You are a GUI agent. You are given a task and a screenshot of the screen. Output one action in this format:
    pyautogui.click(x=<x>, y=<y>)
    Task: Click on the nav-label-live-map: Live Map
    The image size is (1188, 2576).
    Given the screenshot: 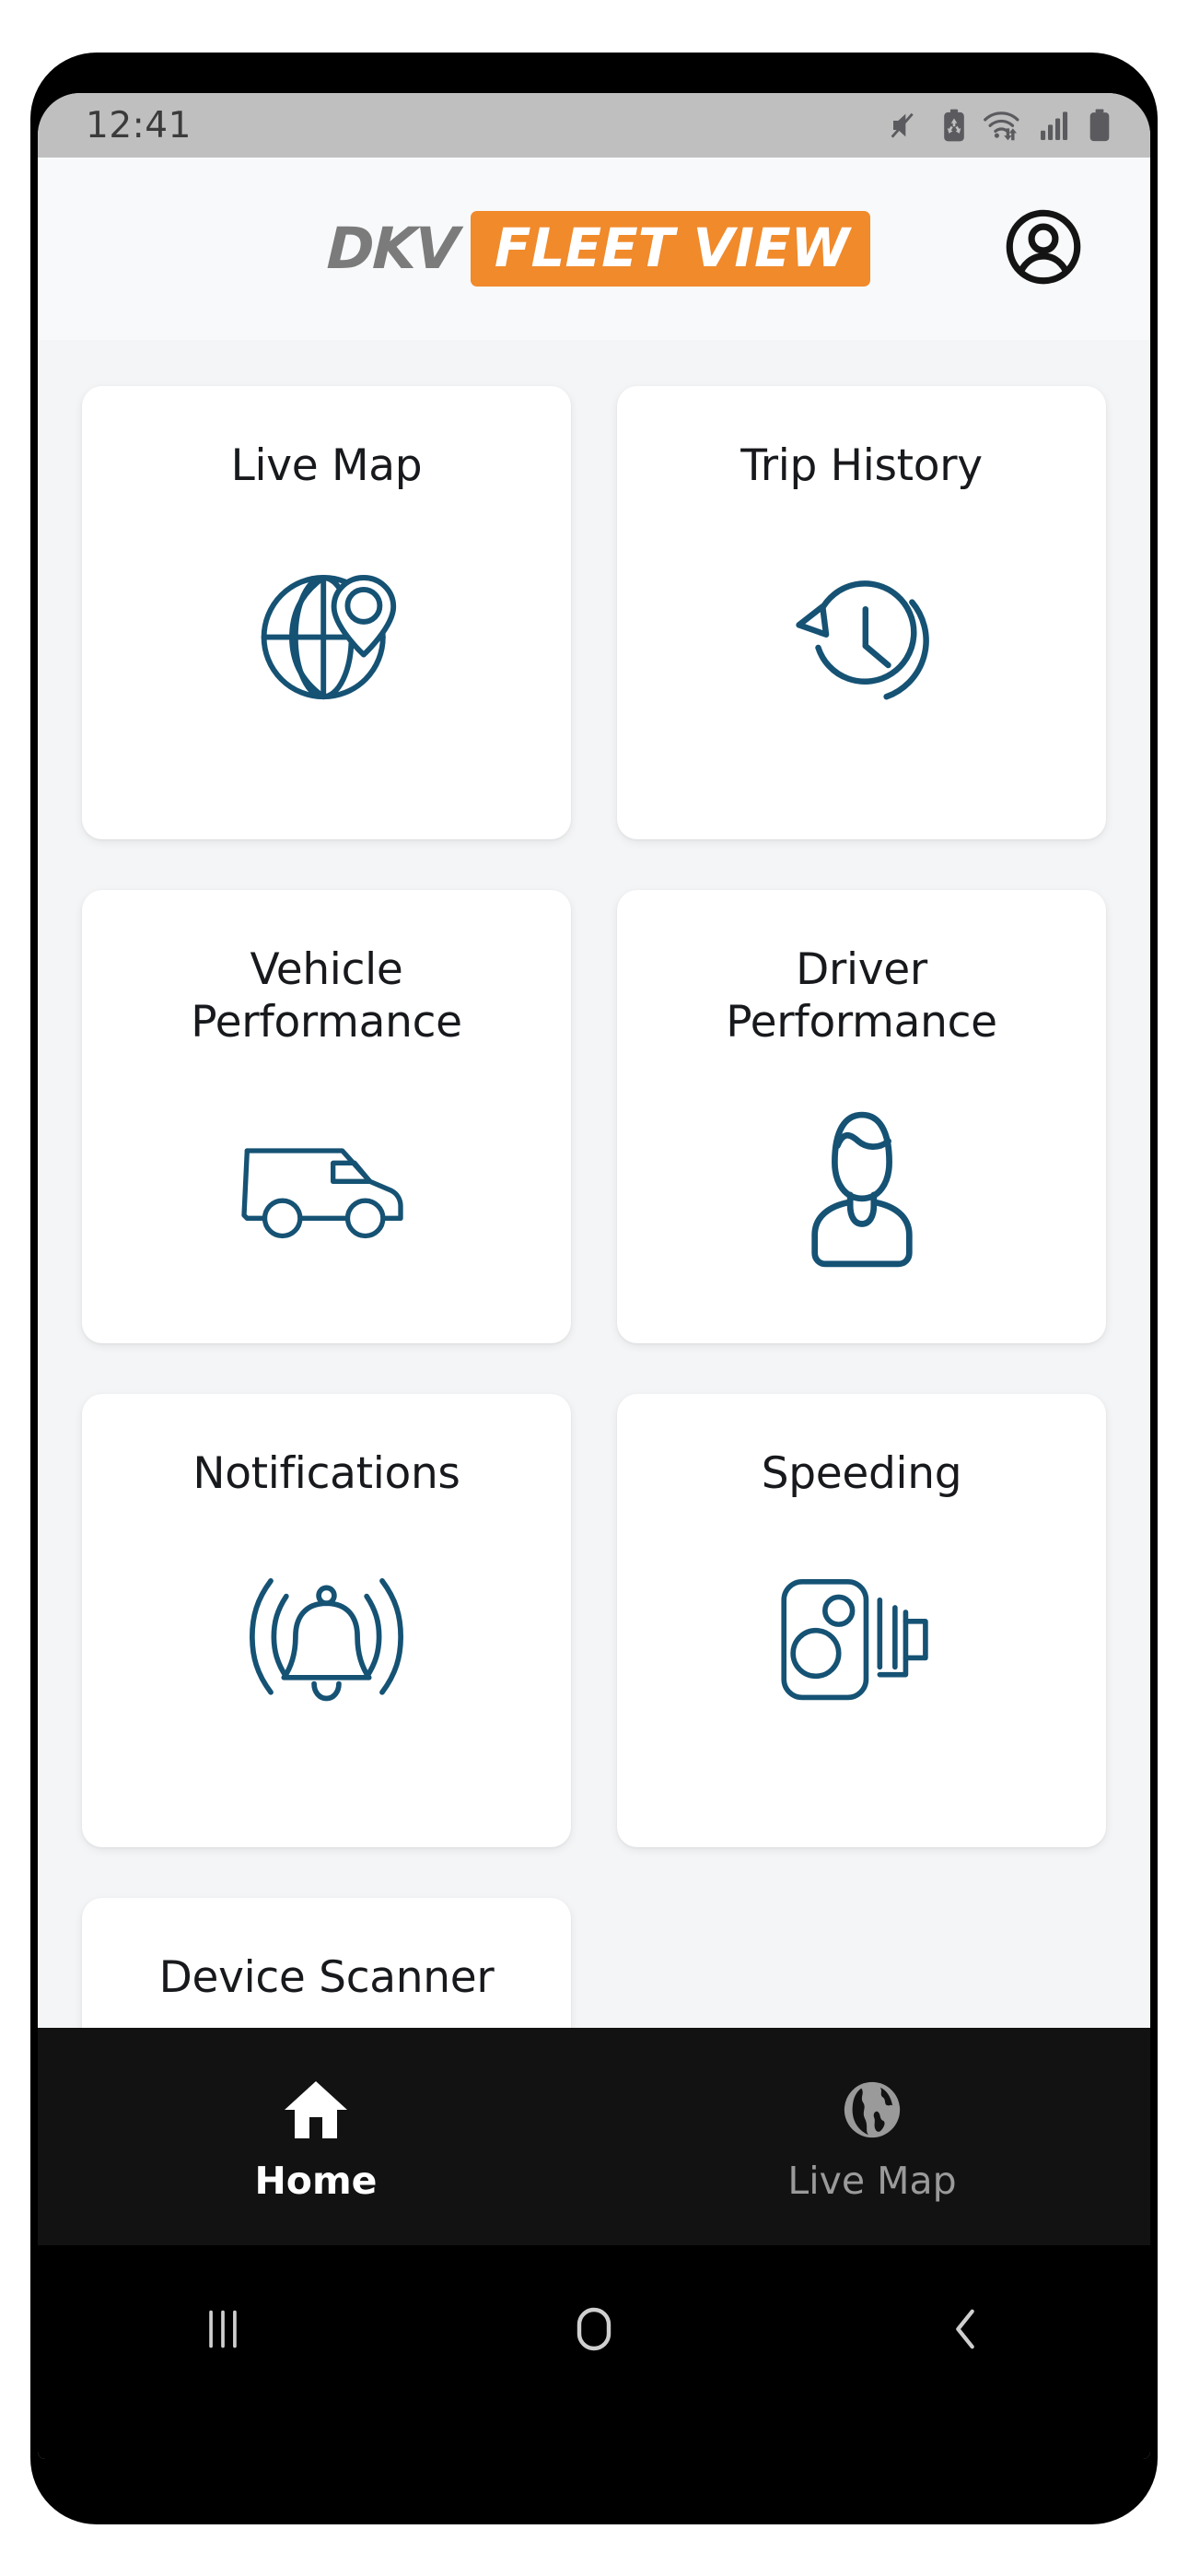 What is the action you would take?
    pyautogui.click(x=872, y=2180)
    